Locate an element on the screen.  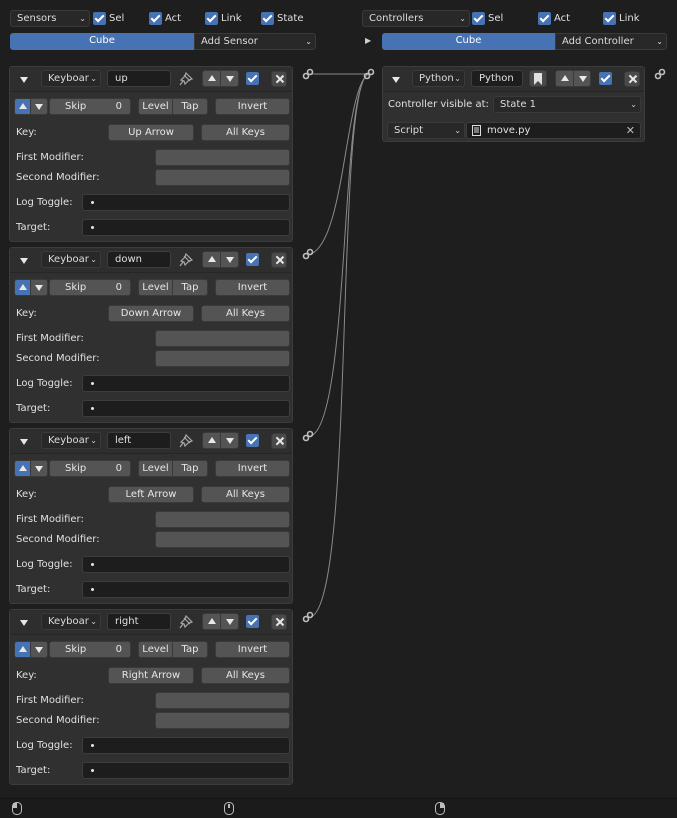
key-value-button: Up Arrow is located at coordinates (151, 132).